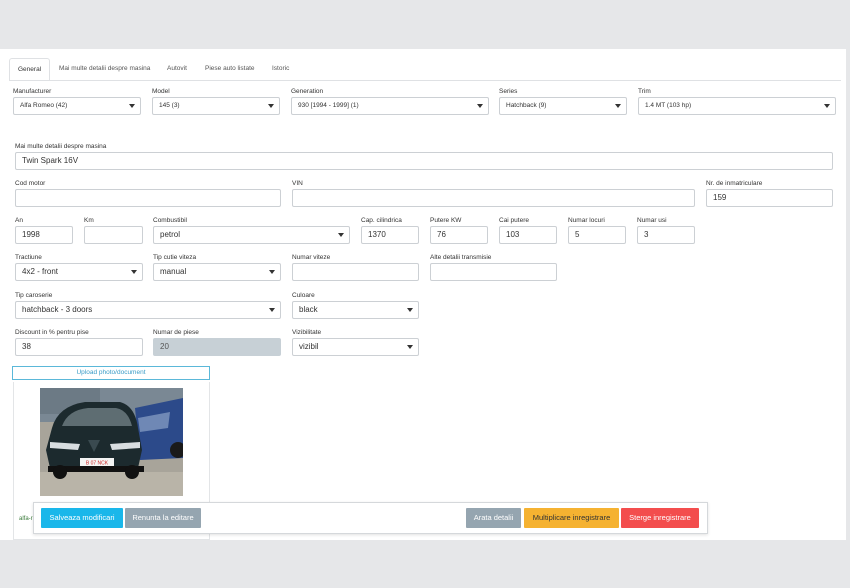 Image resolution: width=850 pixels, height=588 pixels. What do you see at coordinates (52, 332) in the screenshot?
I see `discount-label: Discount in % pentru pise` at bounding box center [52, 332].